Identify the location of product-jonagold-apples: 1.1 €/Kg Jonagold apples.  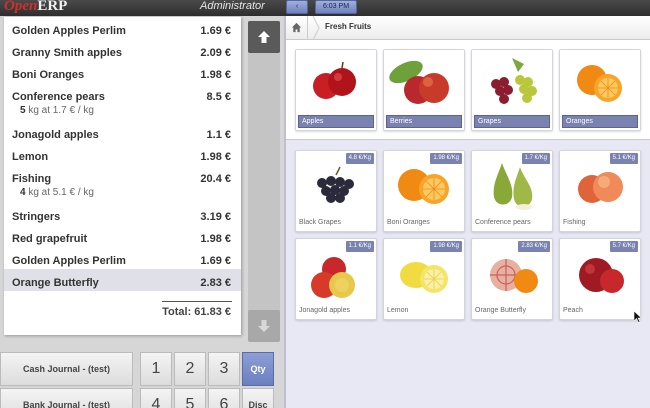
(336, 279).